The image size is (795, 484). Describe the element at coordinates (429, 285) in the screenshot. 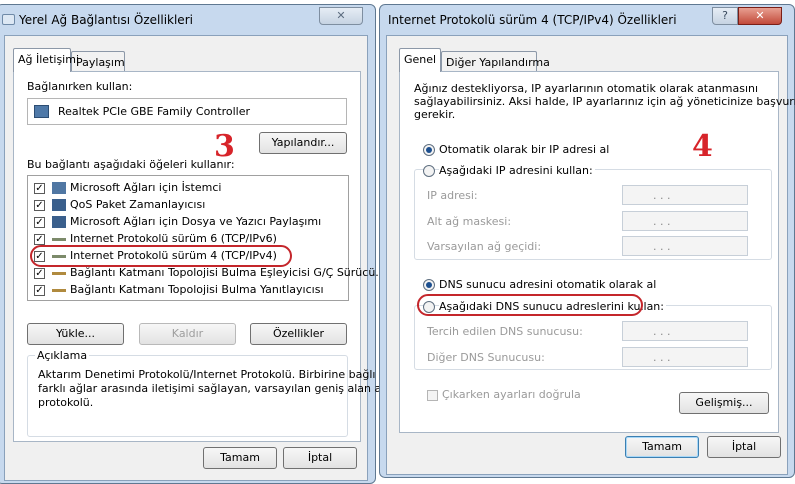

I see `auto-dns-radio` at that location.